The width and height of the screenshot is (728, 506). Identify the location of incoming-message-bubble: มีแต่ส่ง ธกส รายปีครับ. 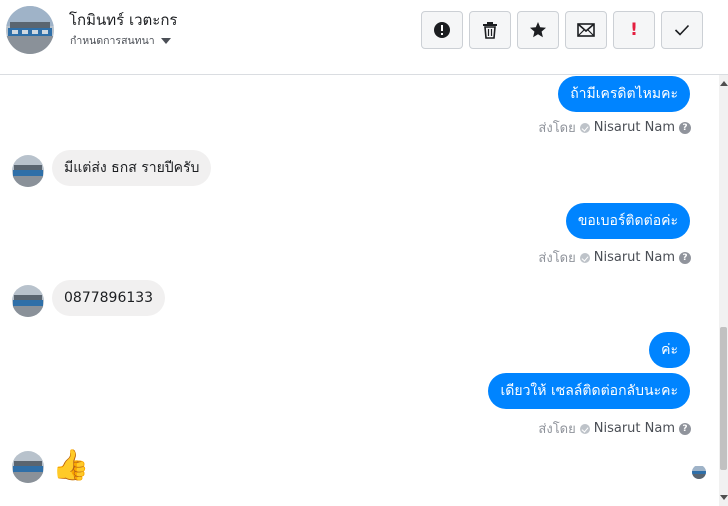
(132, 168).